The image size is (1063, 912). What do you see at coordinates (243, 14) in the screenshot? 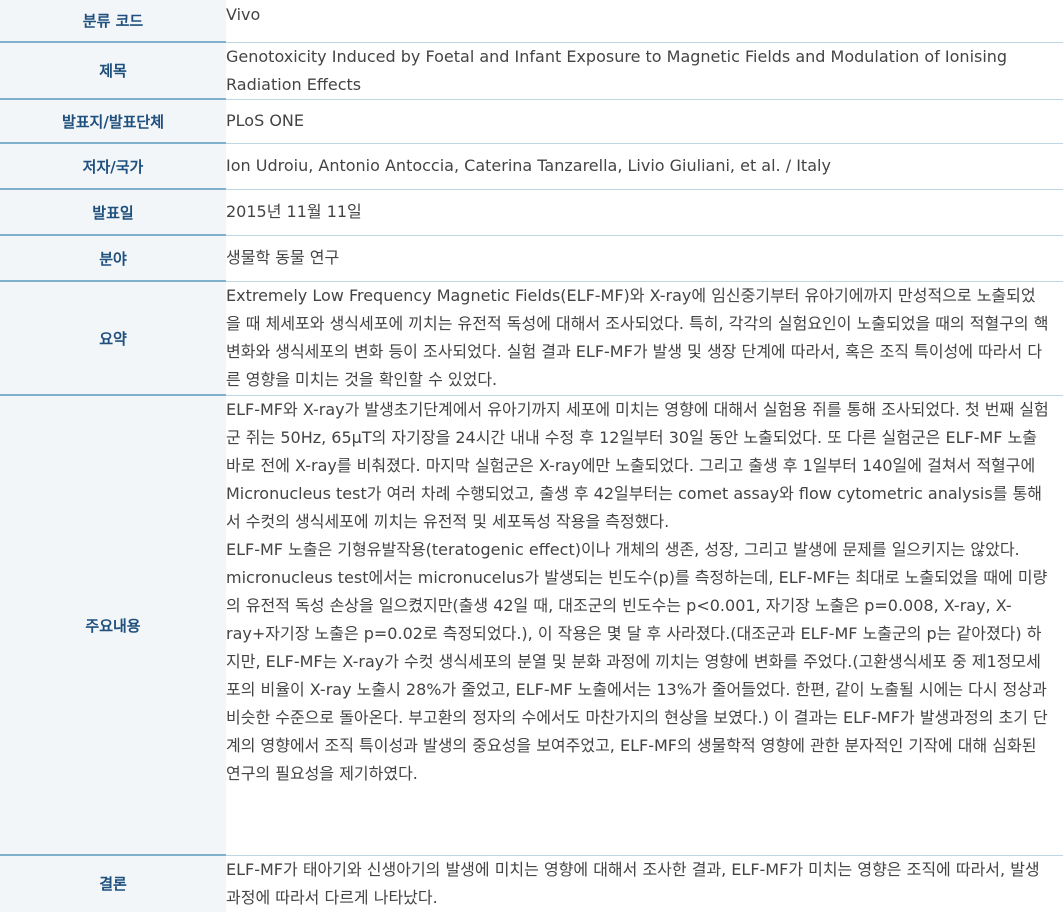
I see `category-code-text: Vivo` at bounding box center [243, 14].